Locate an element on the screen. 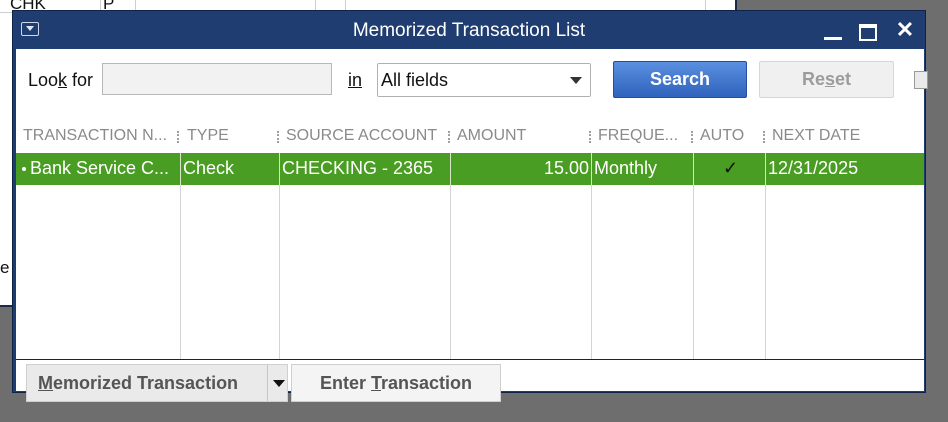  window-title: Memorized Transaction List is located at coordinates (469, 30).